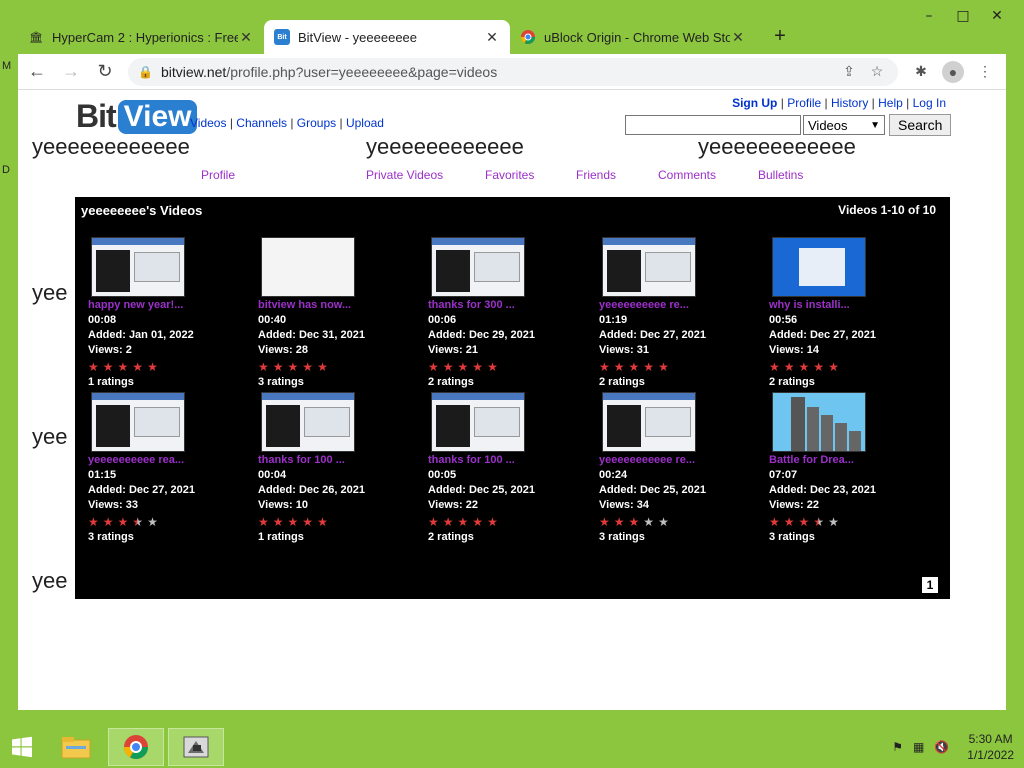 The image size is (1024, 768). I want to click on tab-ublock: uBlock Origin - Chrome Web Sto ✕, so click(633, 37).